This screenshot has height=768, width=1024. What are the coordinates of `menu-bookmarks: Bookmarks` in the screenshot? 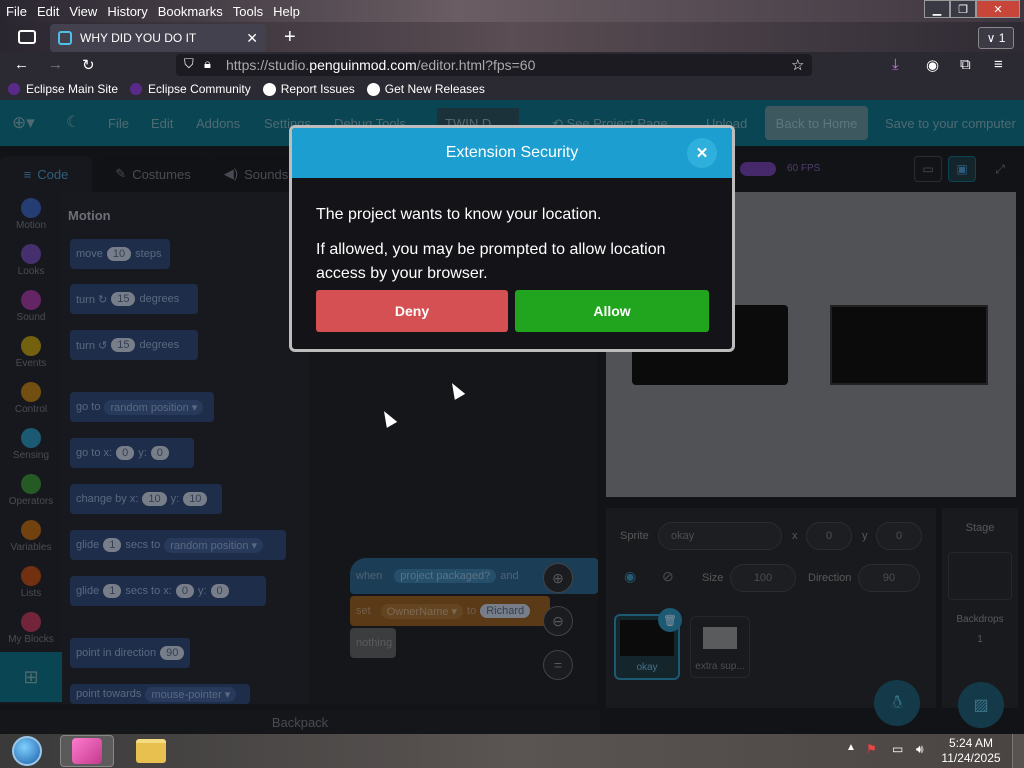 It's located at (190, 11).